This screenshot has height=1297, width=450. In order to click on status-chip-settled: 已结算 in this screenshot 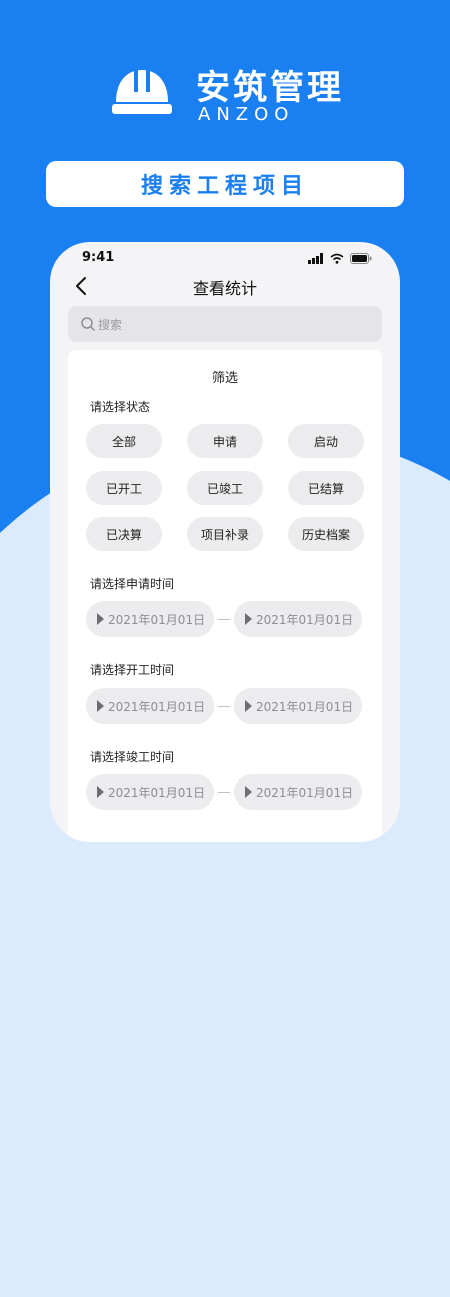, I will do `click(326, 488)`.